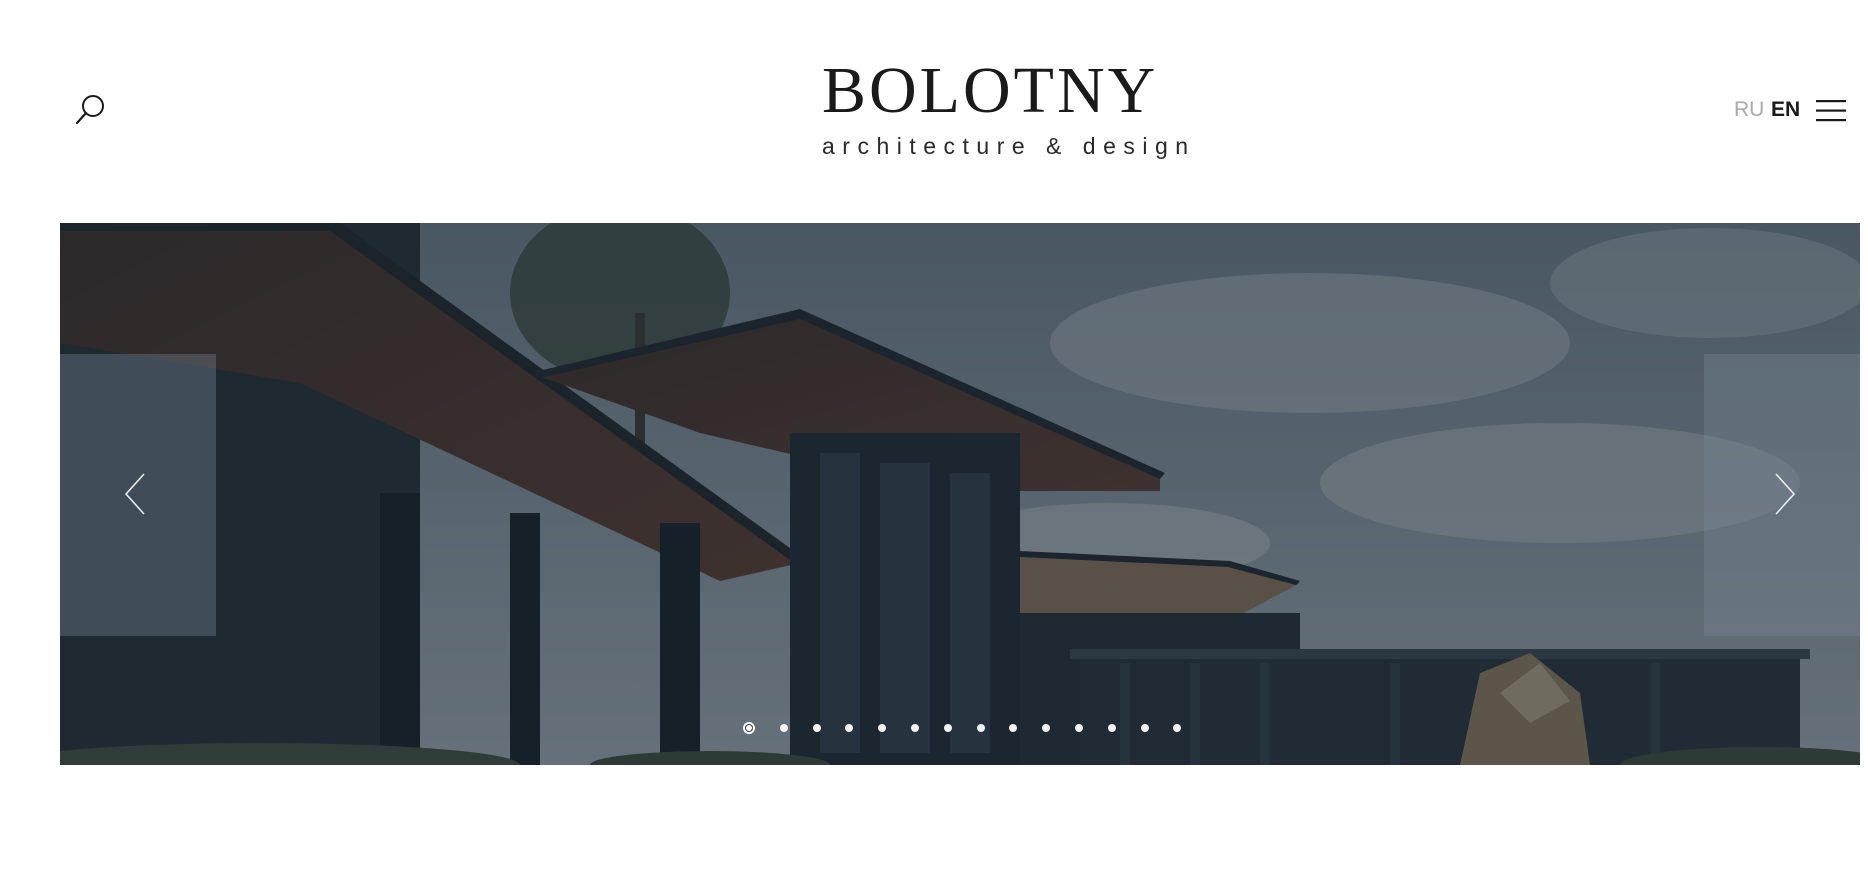  I want to click on logo-title: BOLOTNY, so click(990, 90).